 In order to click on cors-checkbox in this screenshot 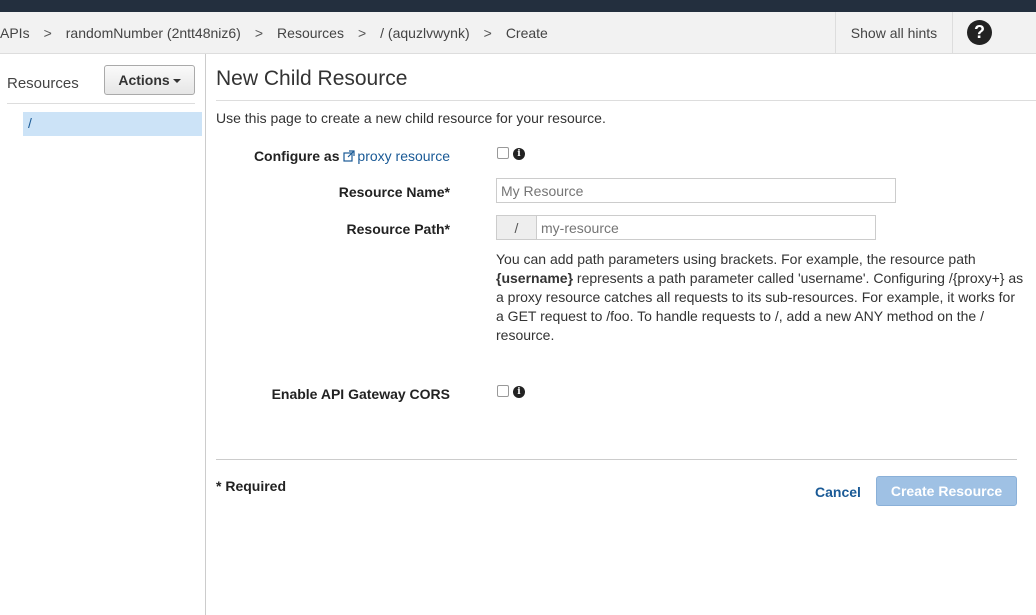, I will do `click(503, 391)`.